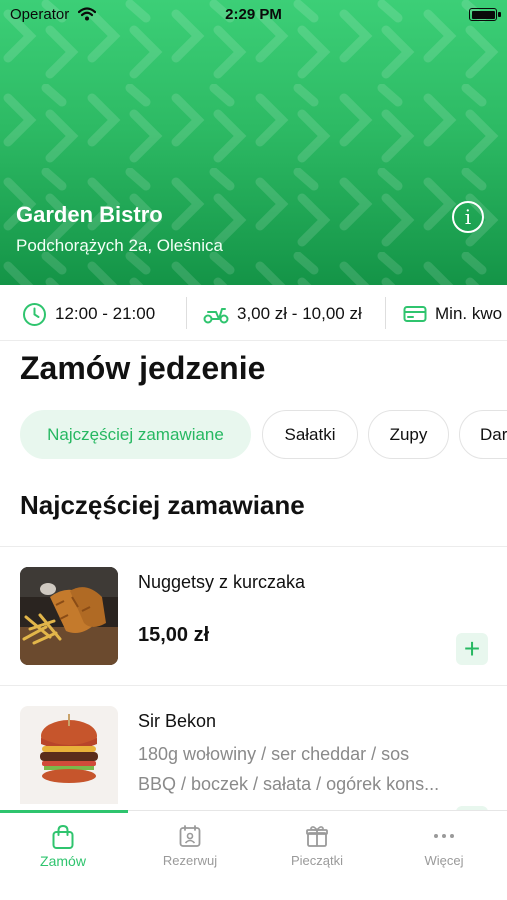 Image resolution: width=507 pixels, height=900 pixels. What do you see at coordinates (444, 846) in the screenshot?
I see `tab-wiecej: Więcej` at bounding box center [444, 846].